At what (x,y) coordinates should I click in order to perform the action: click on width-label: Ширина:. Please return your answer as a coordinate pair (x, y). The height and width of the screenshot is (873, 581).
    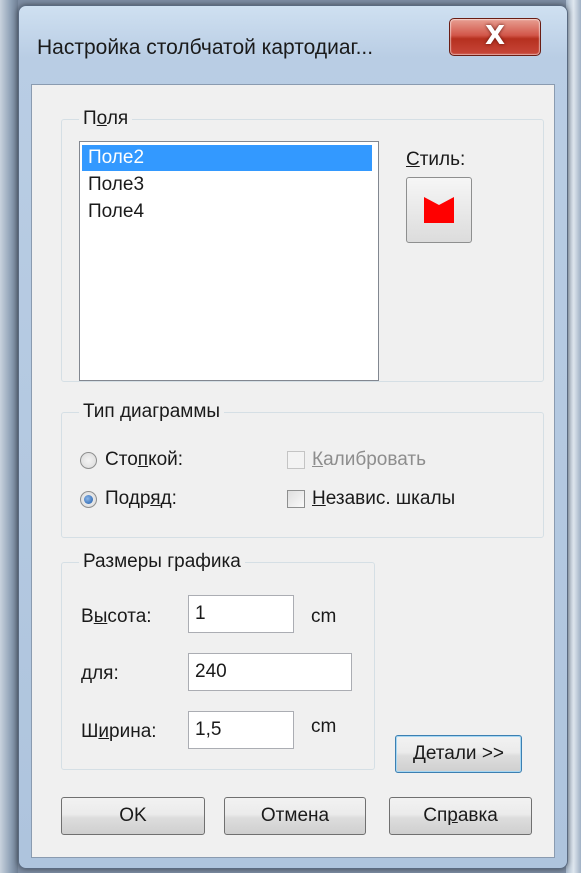
    Looking at the image, I should click on (119, 731).